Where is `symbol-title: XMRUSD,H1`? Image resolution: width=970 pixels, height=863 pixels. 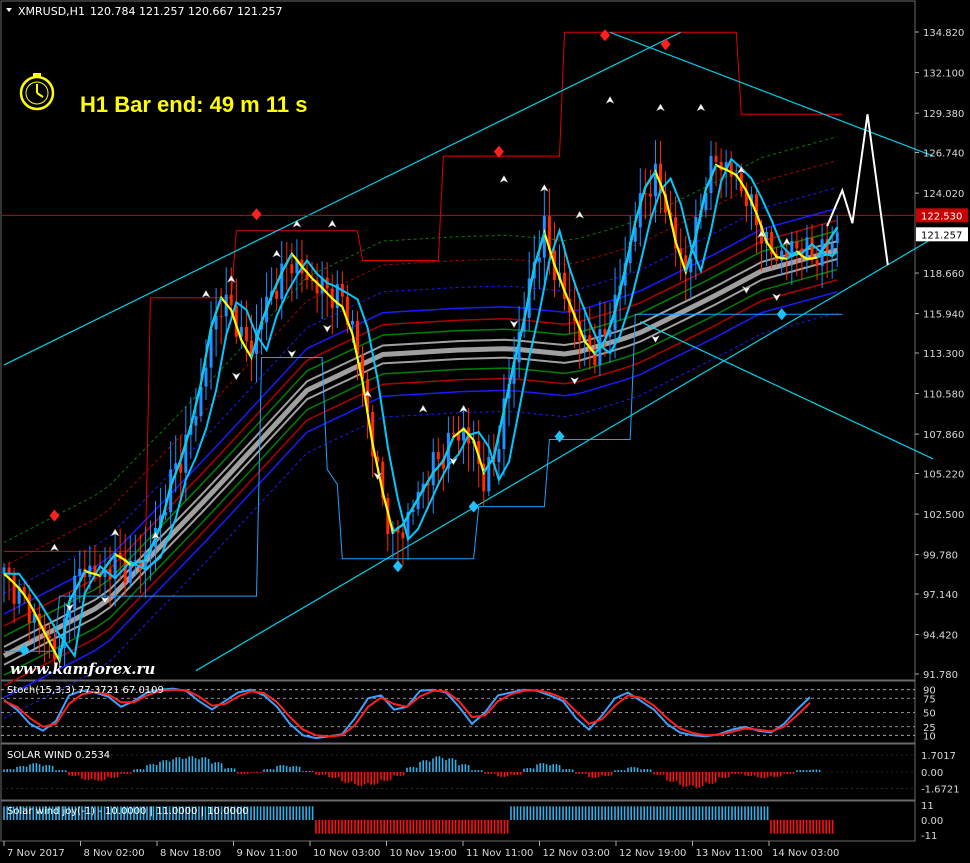
symbol-title: XMRUSD,H1 is located at coordinates (51, 11).